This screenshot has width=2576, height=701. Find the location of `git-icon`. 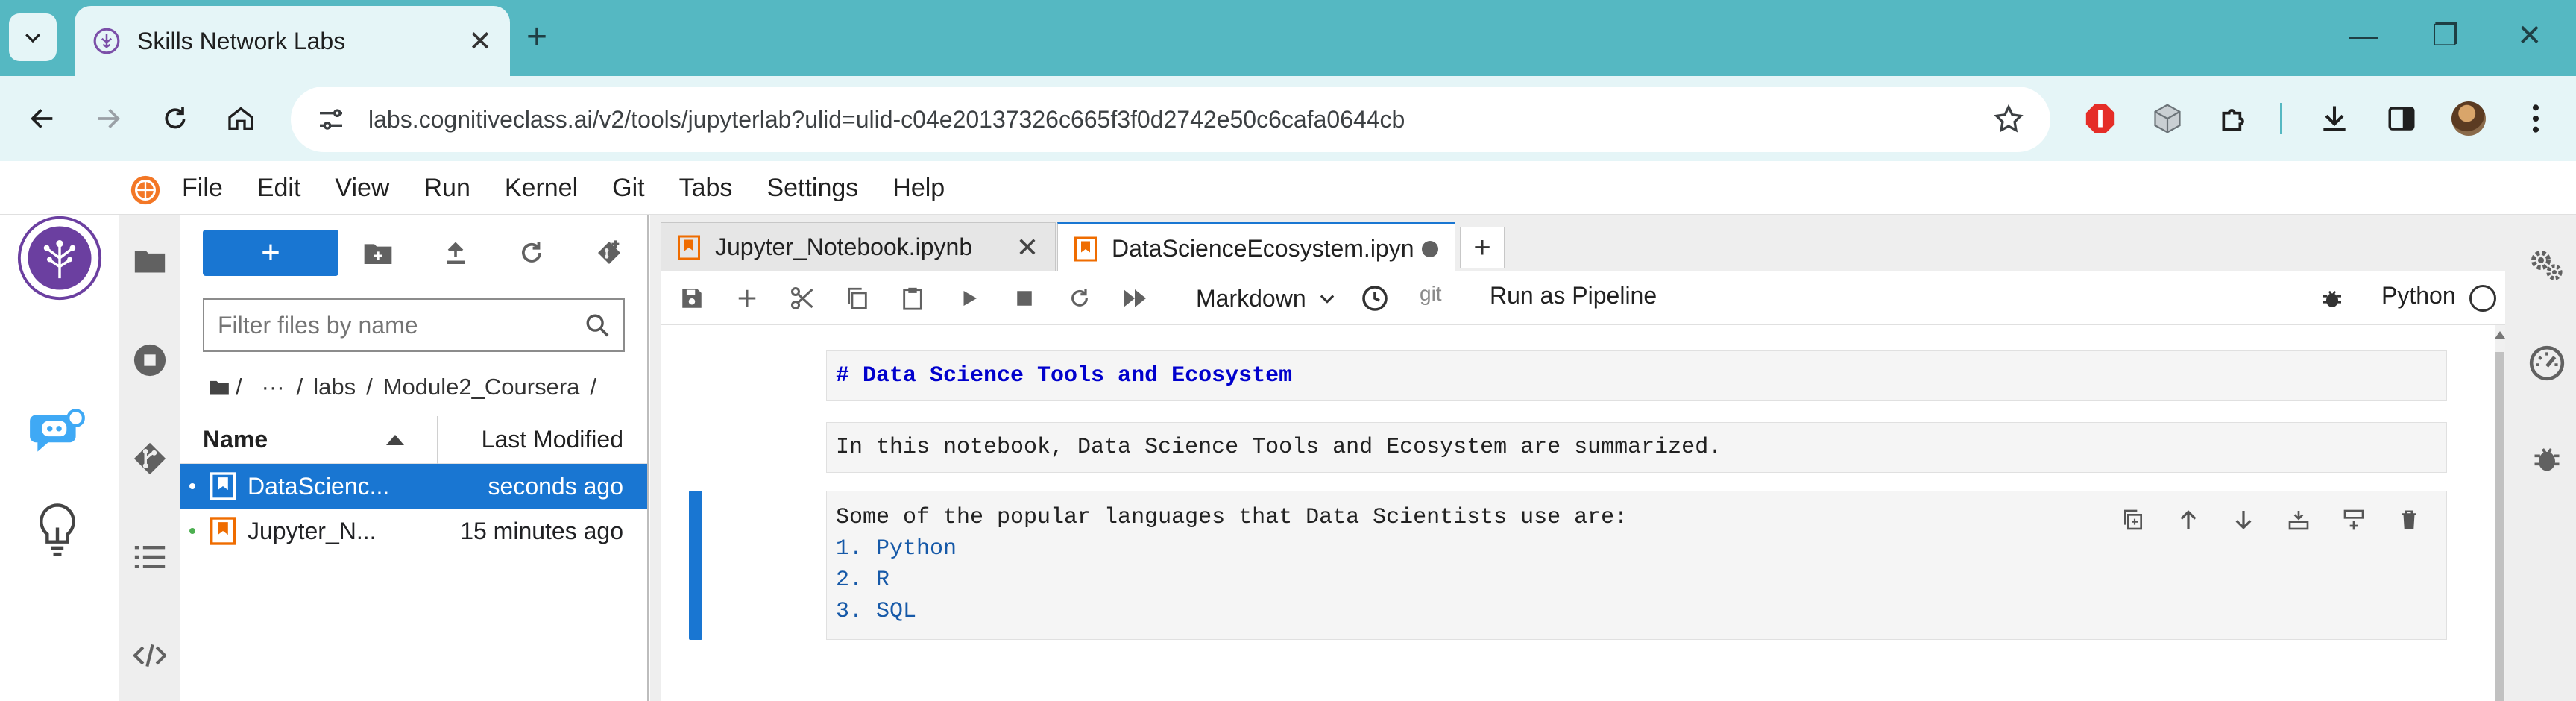

git-icon is located at coordinates (149, 458).